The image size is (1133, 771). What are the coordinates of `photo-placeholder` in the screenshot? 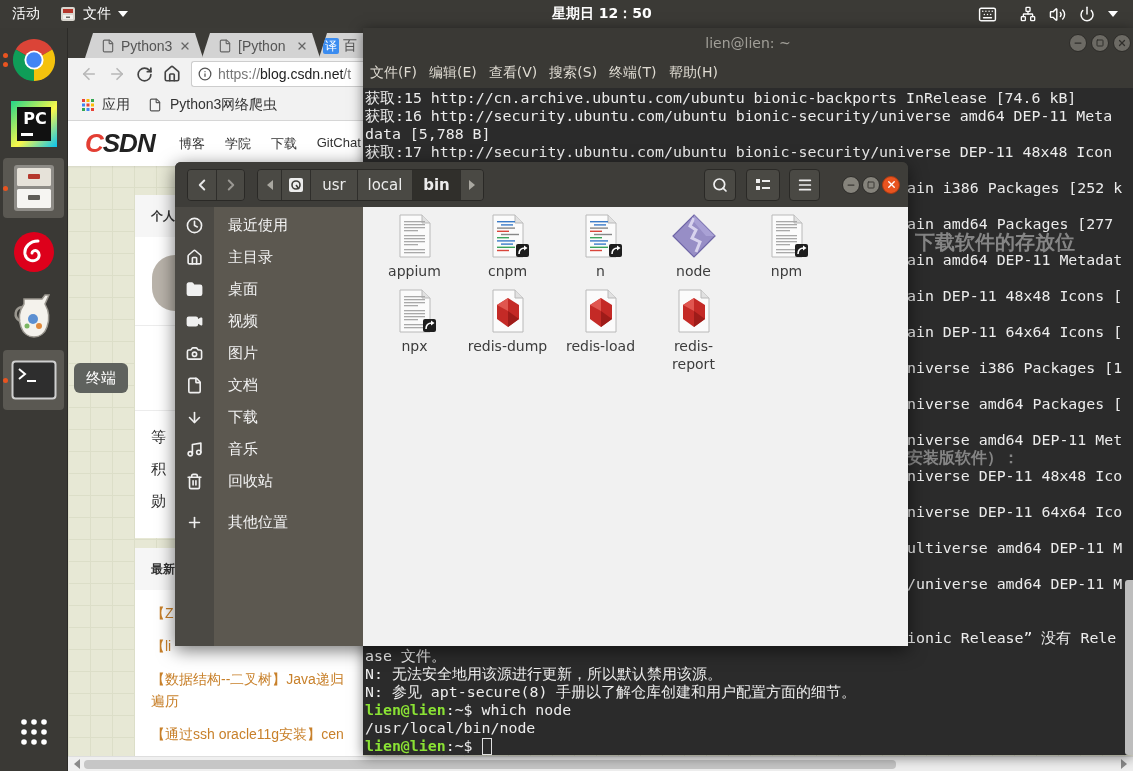 It's located at (163, 283).